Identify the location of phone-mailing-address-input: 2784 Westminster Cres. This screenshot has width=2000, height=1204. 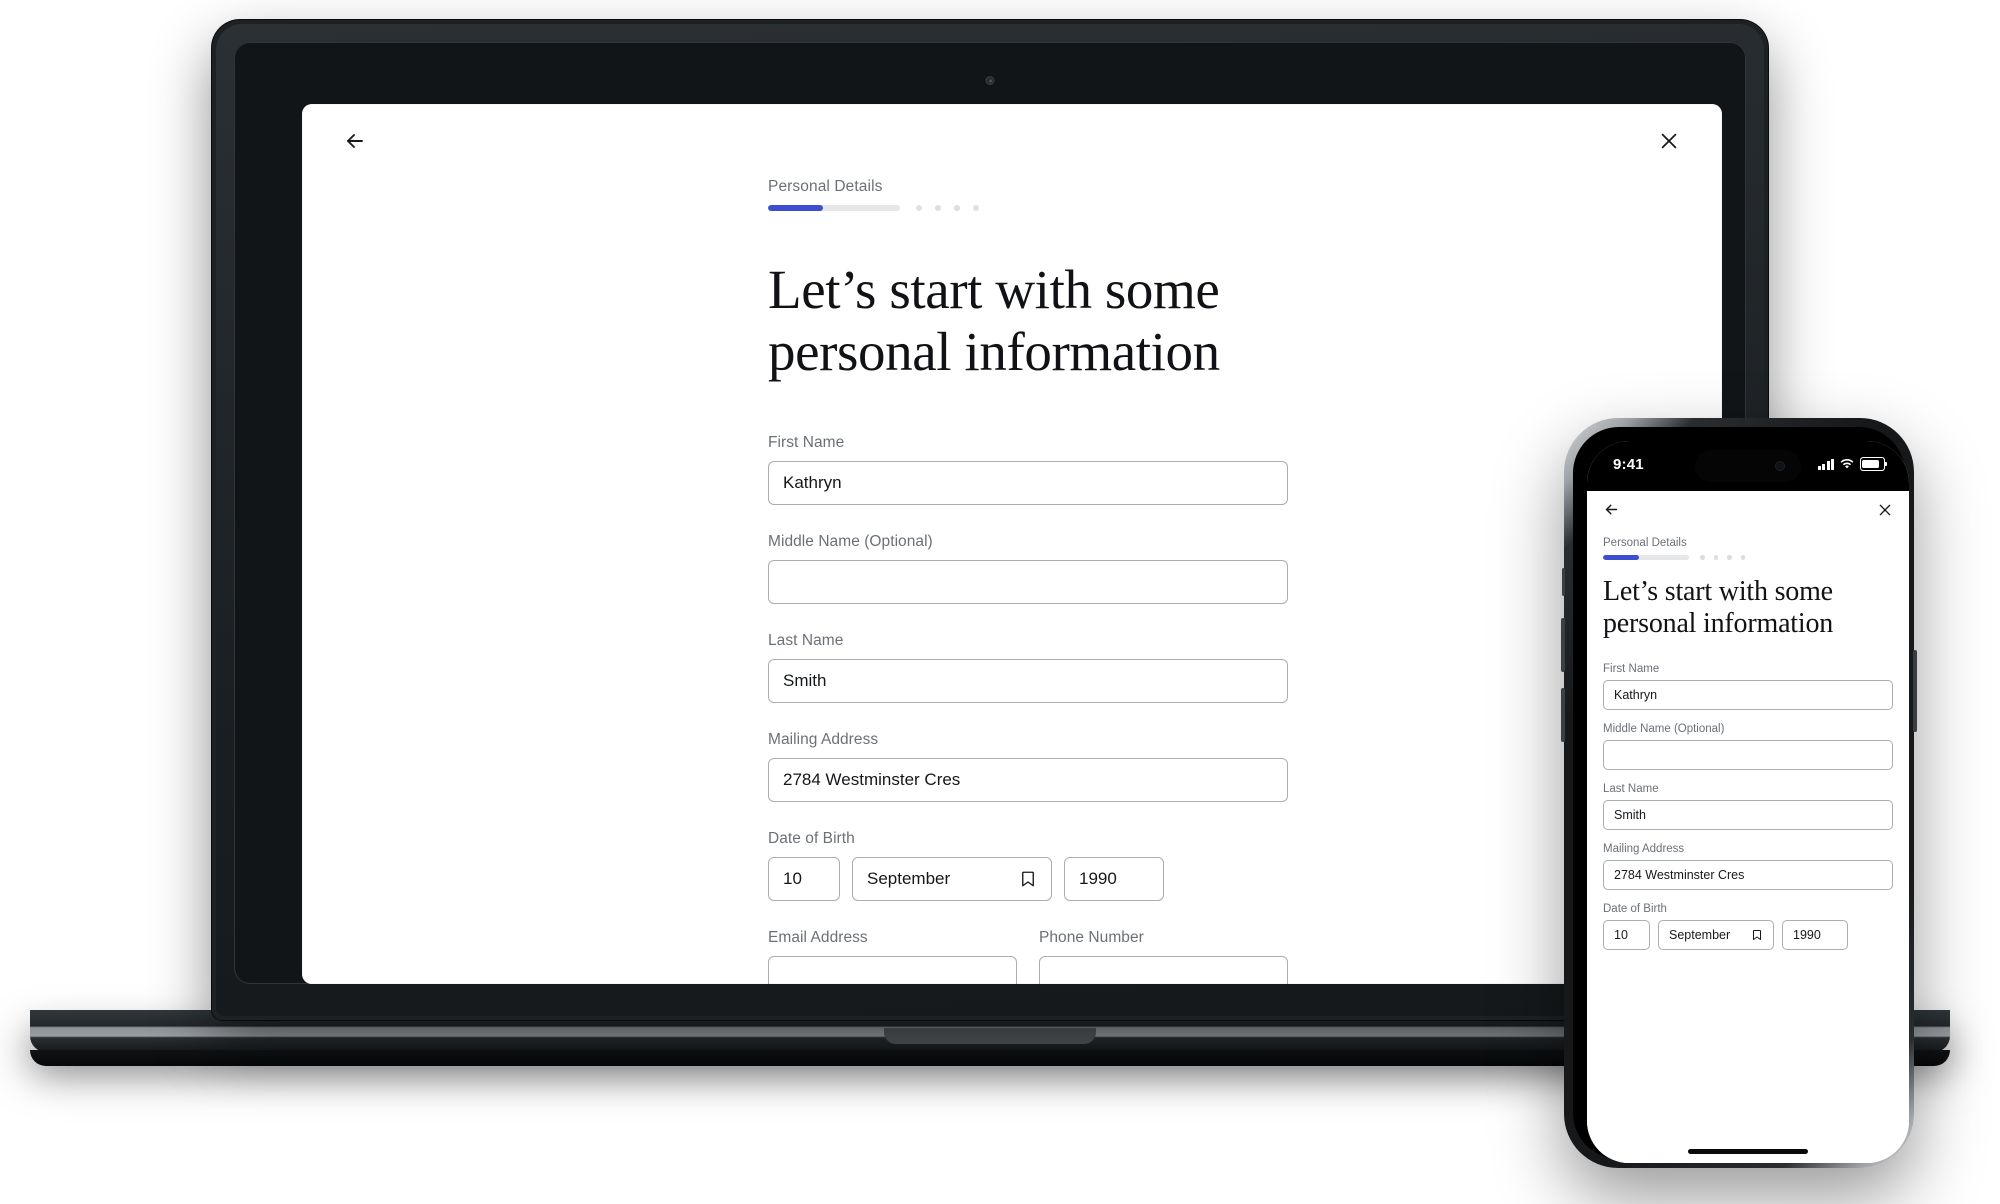
(1748, 875).